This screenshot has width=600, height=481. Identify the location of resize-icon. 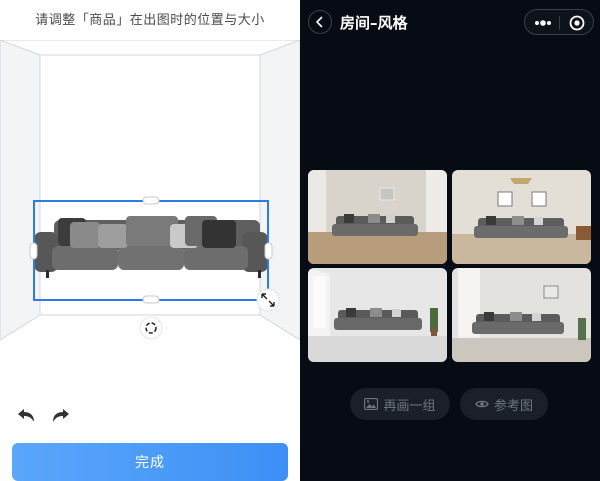
(268, 300).